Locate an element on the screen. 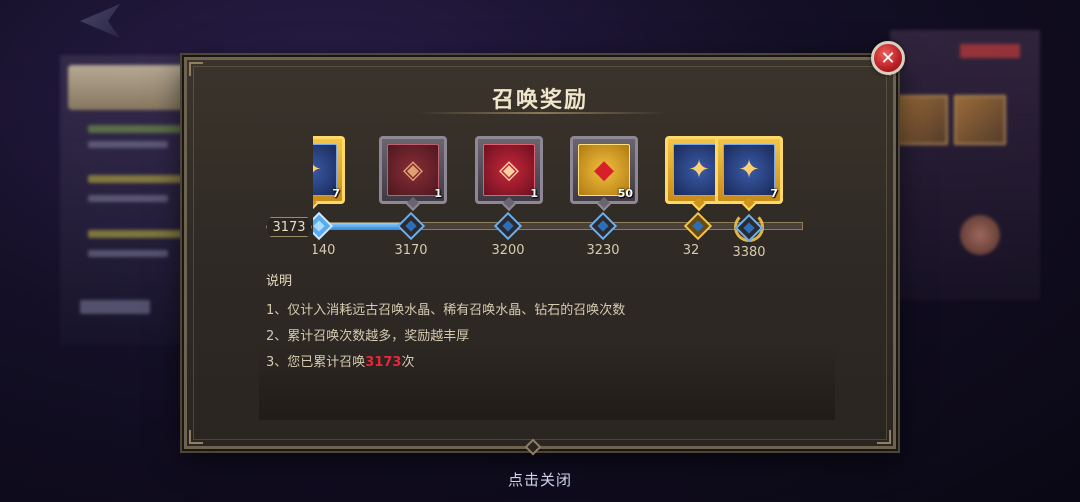 Image resolution: width=1080 pixels, height=502 pixels. description-line: 2、累计召唤次数越多，奖励越丰厚 is located at coordinates (368, 336).